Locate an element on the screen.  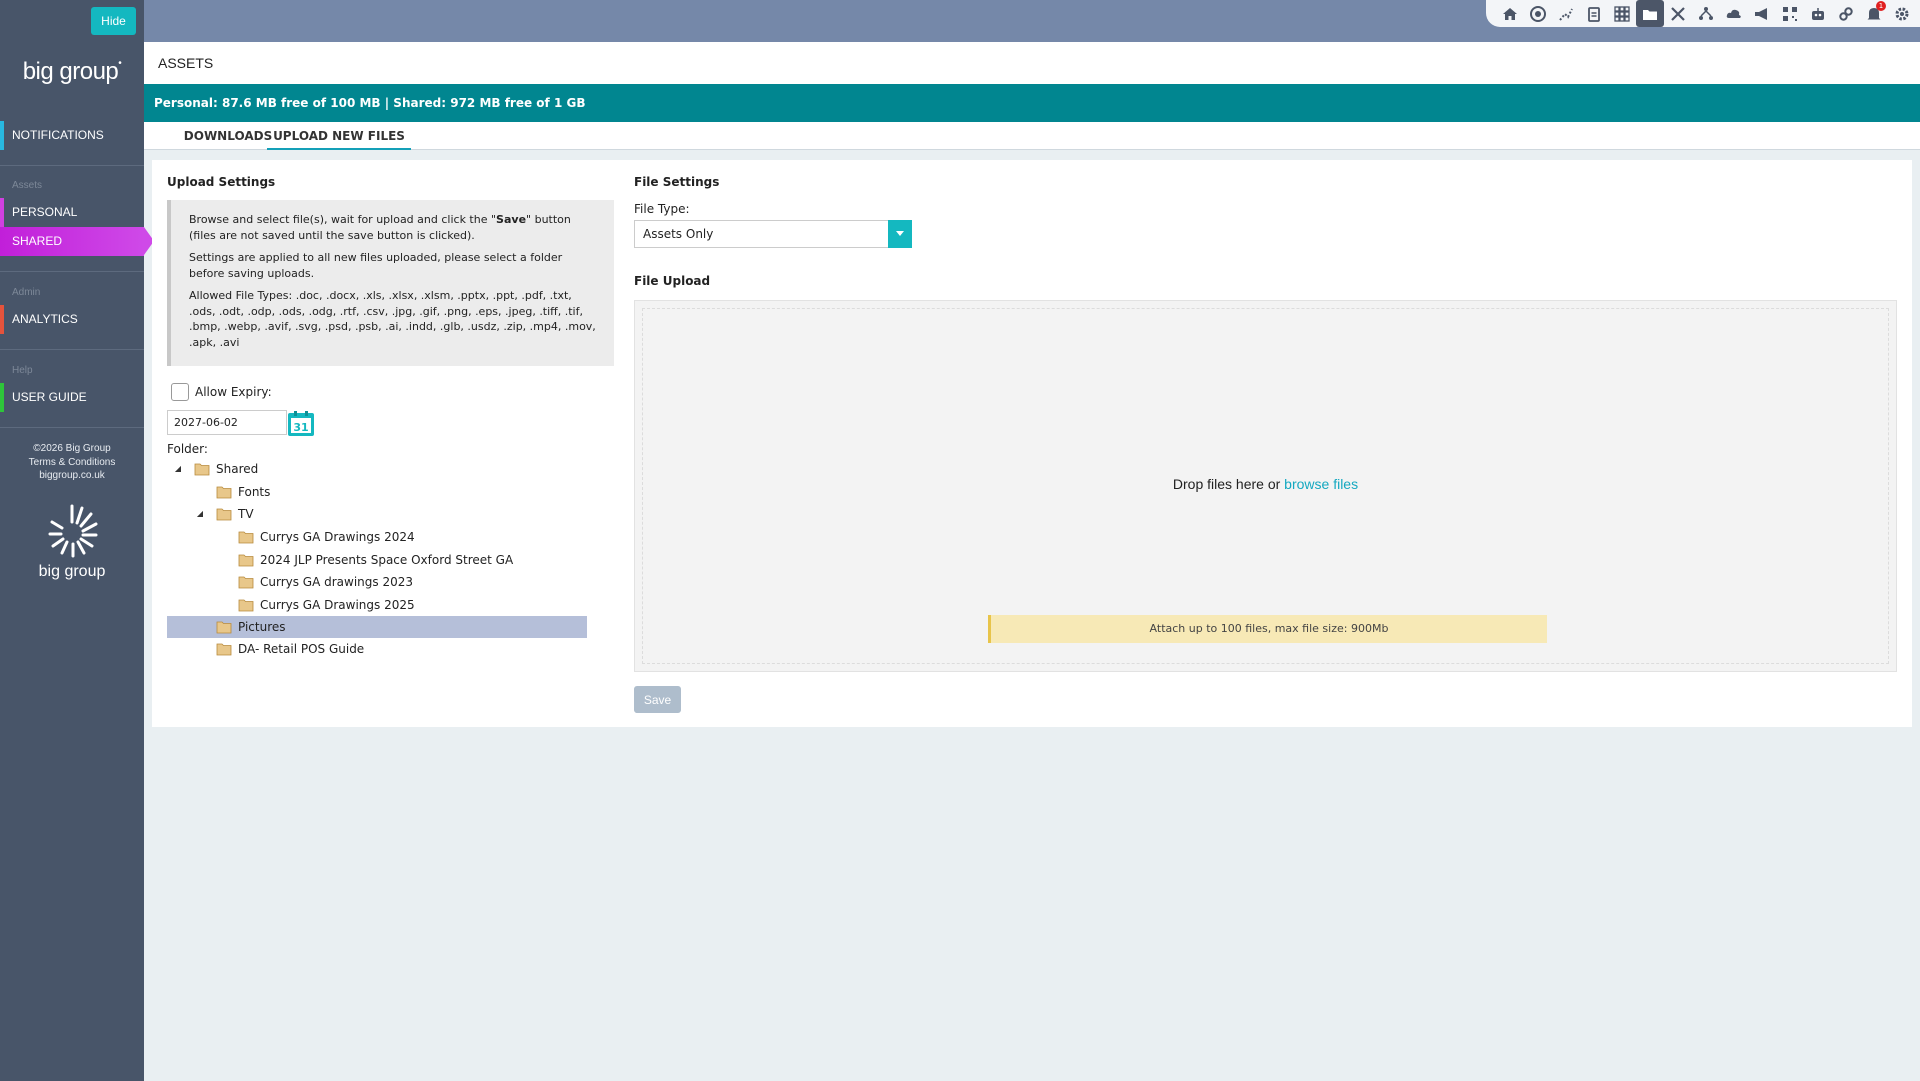
tree-node-jlp: 2024 JLP Presents Space Oxford Street GA is located at coordinates (375, 560).